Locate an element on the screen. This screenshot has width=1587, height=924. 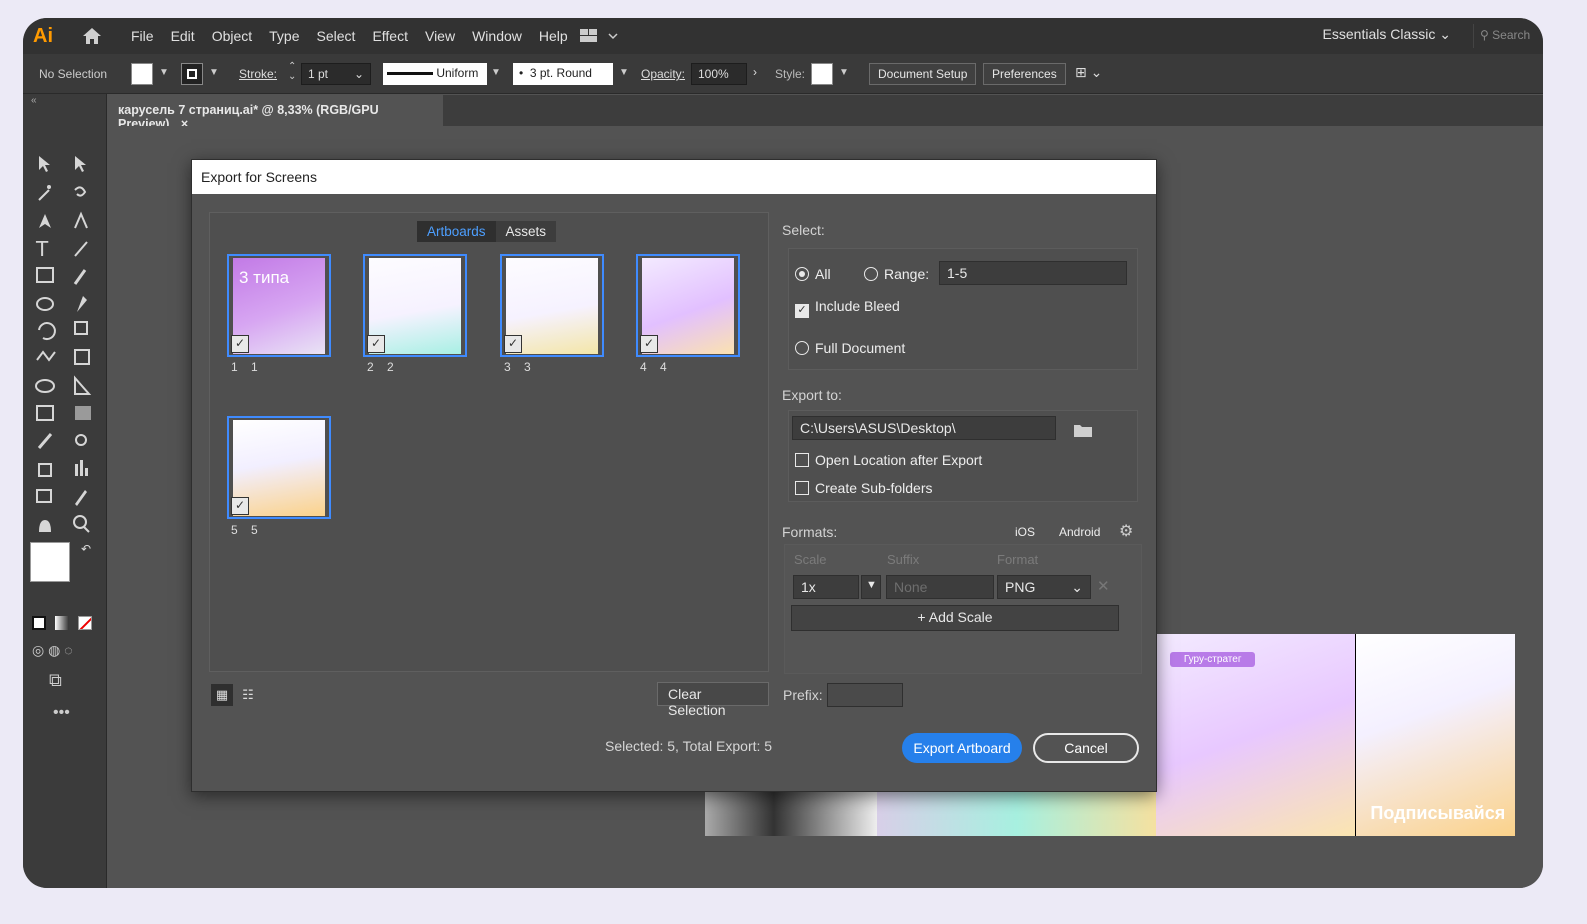
stroke-swatch is located at coordinates (192, 74).